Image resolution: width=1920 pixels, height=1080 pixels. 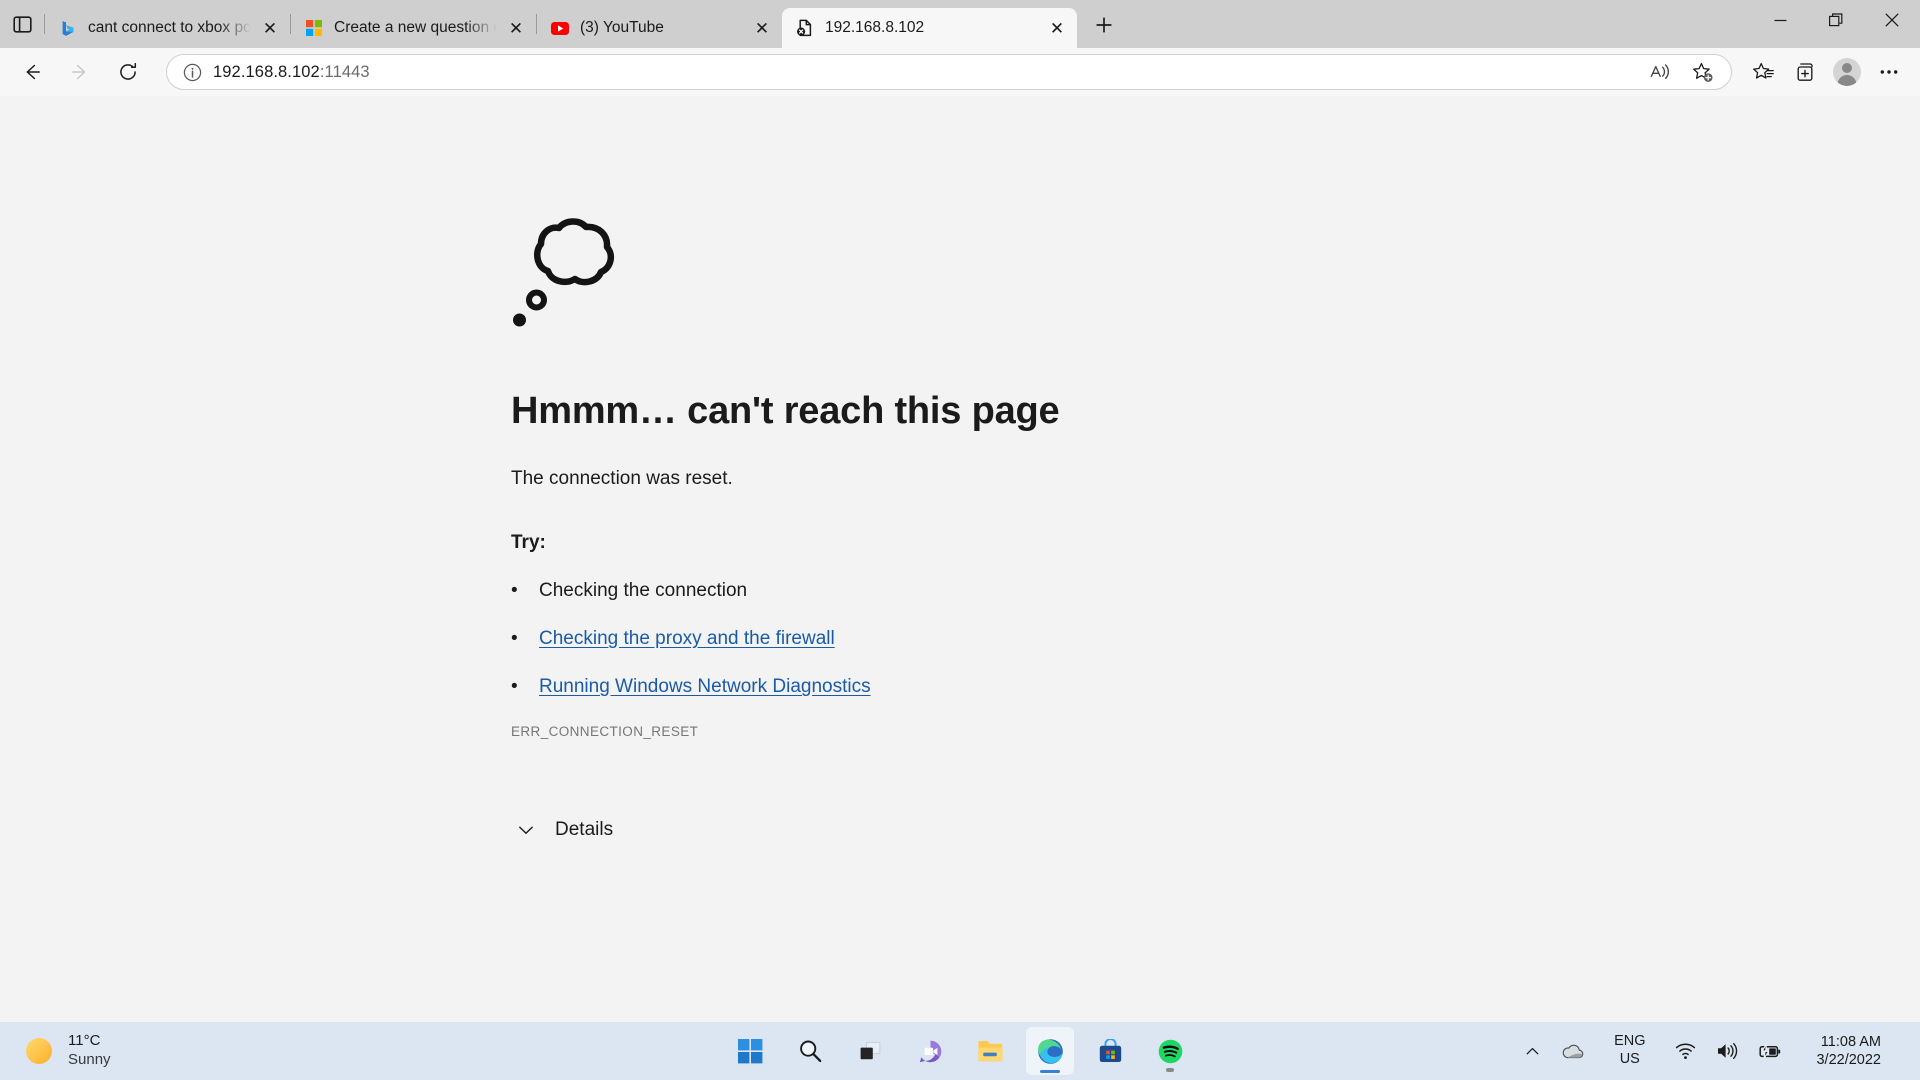 I want to click on back-button, so click(x=32, y=72).